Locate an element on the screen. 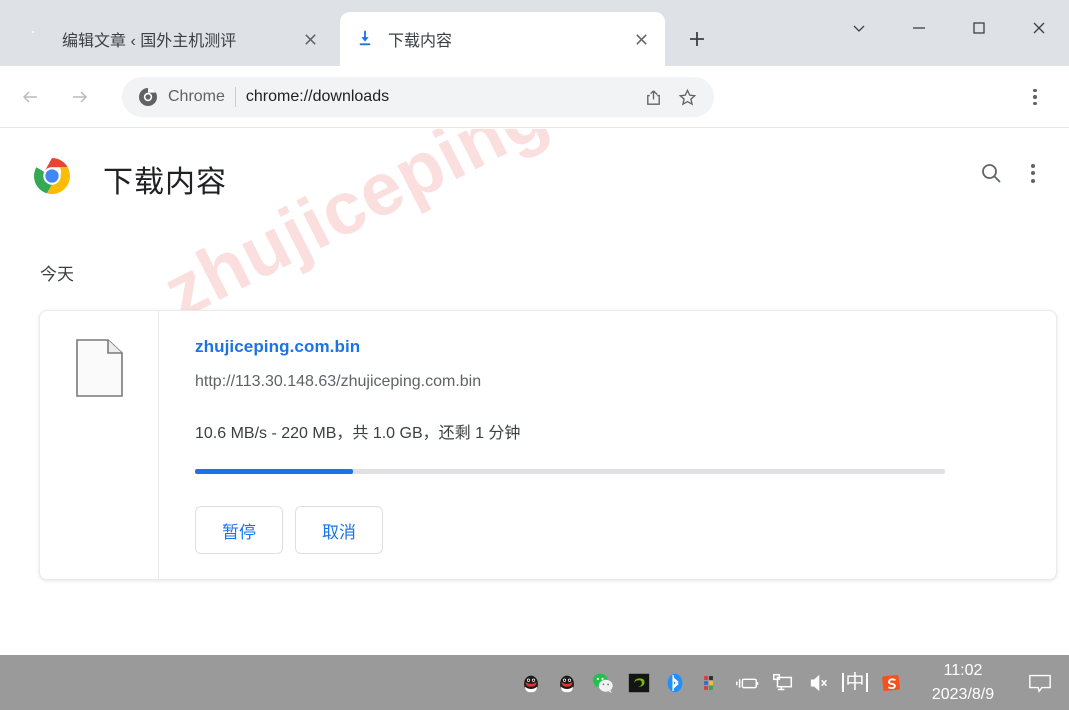  chevron-down-icon is located at coordinates (859, 28).